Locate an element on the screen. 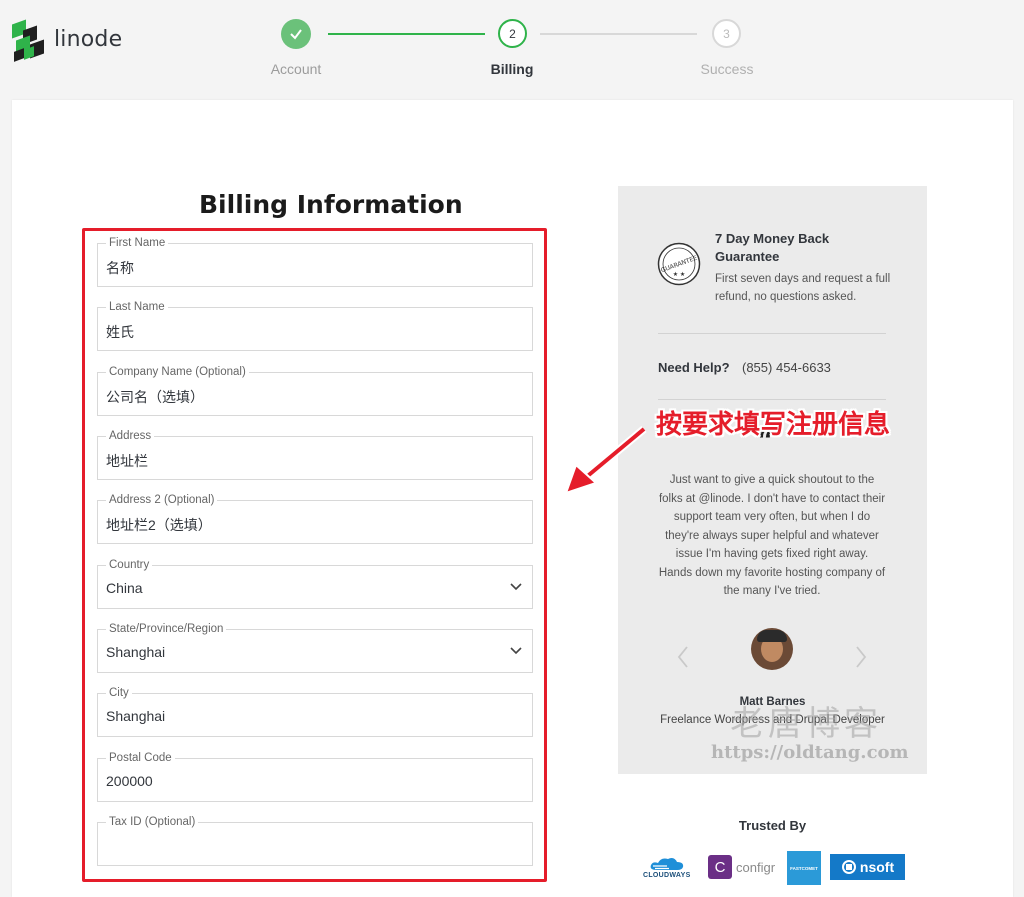 This screenshot has height=897, width=1024. first-name-field: First Name 名称 is located at coordinates (315, 262).